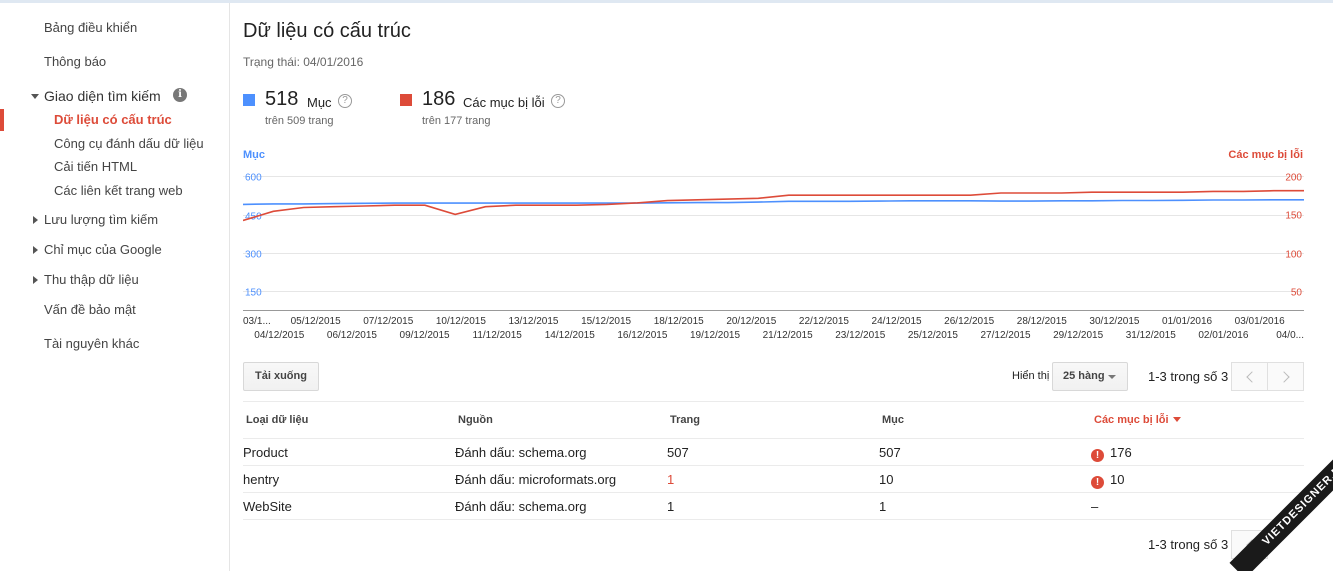  I want to click on cell-pages: 507, so click(678, 452).